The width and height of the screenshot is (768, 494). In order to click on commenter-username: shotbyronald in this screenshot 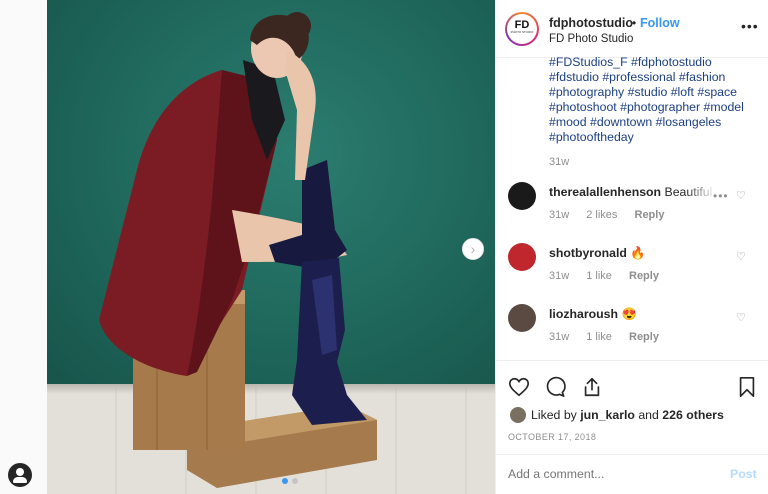, I will do `click(588, 253)`.